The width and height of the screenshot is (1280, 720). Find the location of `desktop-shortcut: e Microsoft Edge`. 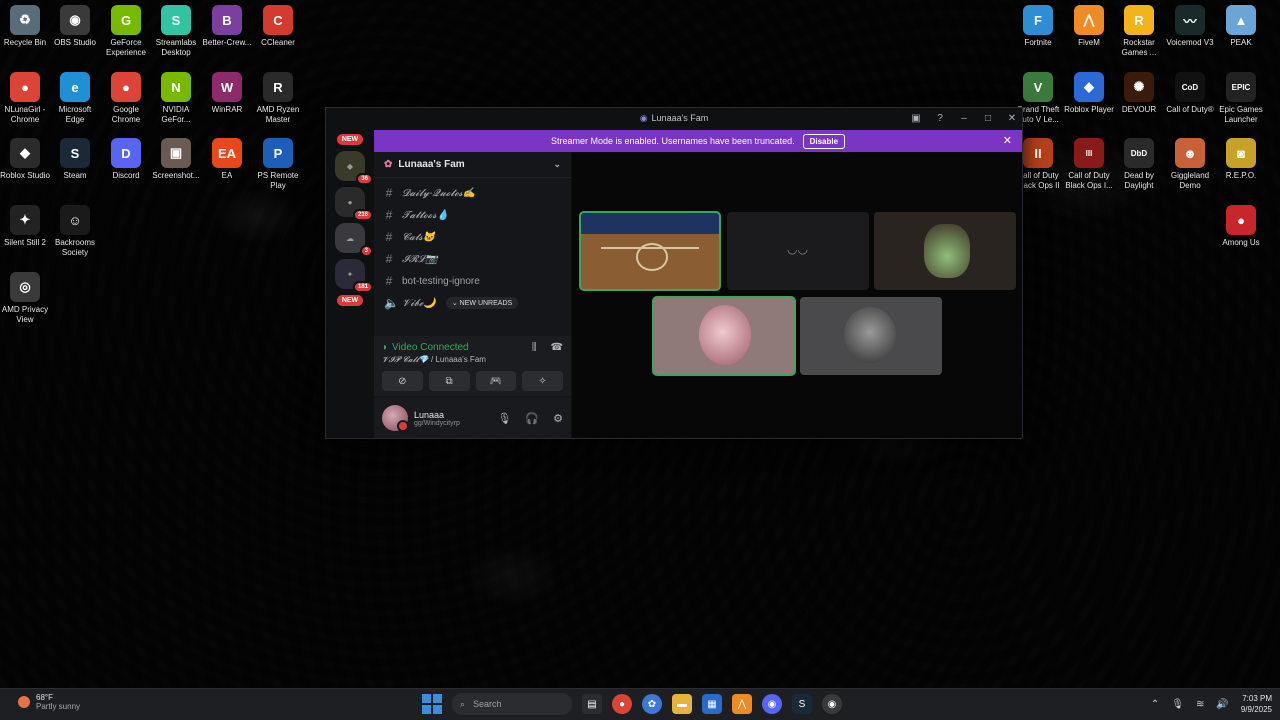

desktop-shortcut: e Microsoft Edge is located at coordinates (75, 98).